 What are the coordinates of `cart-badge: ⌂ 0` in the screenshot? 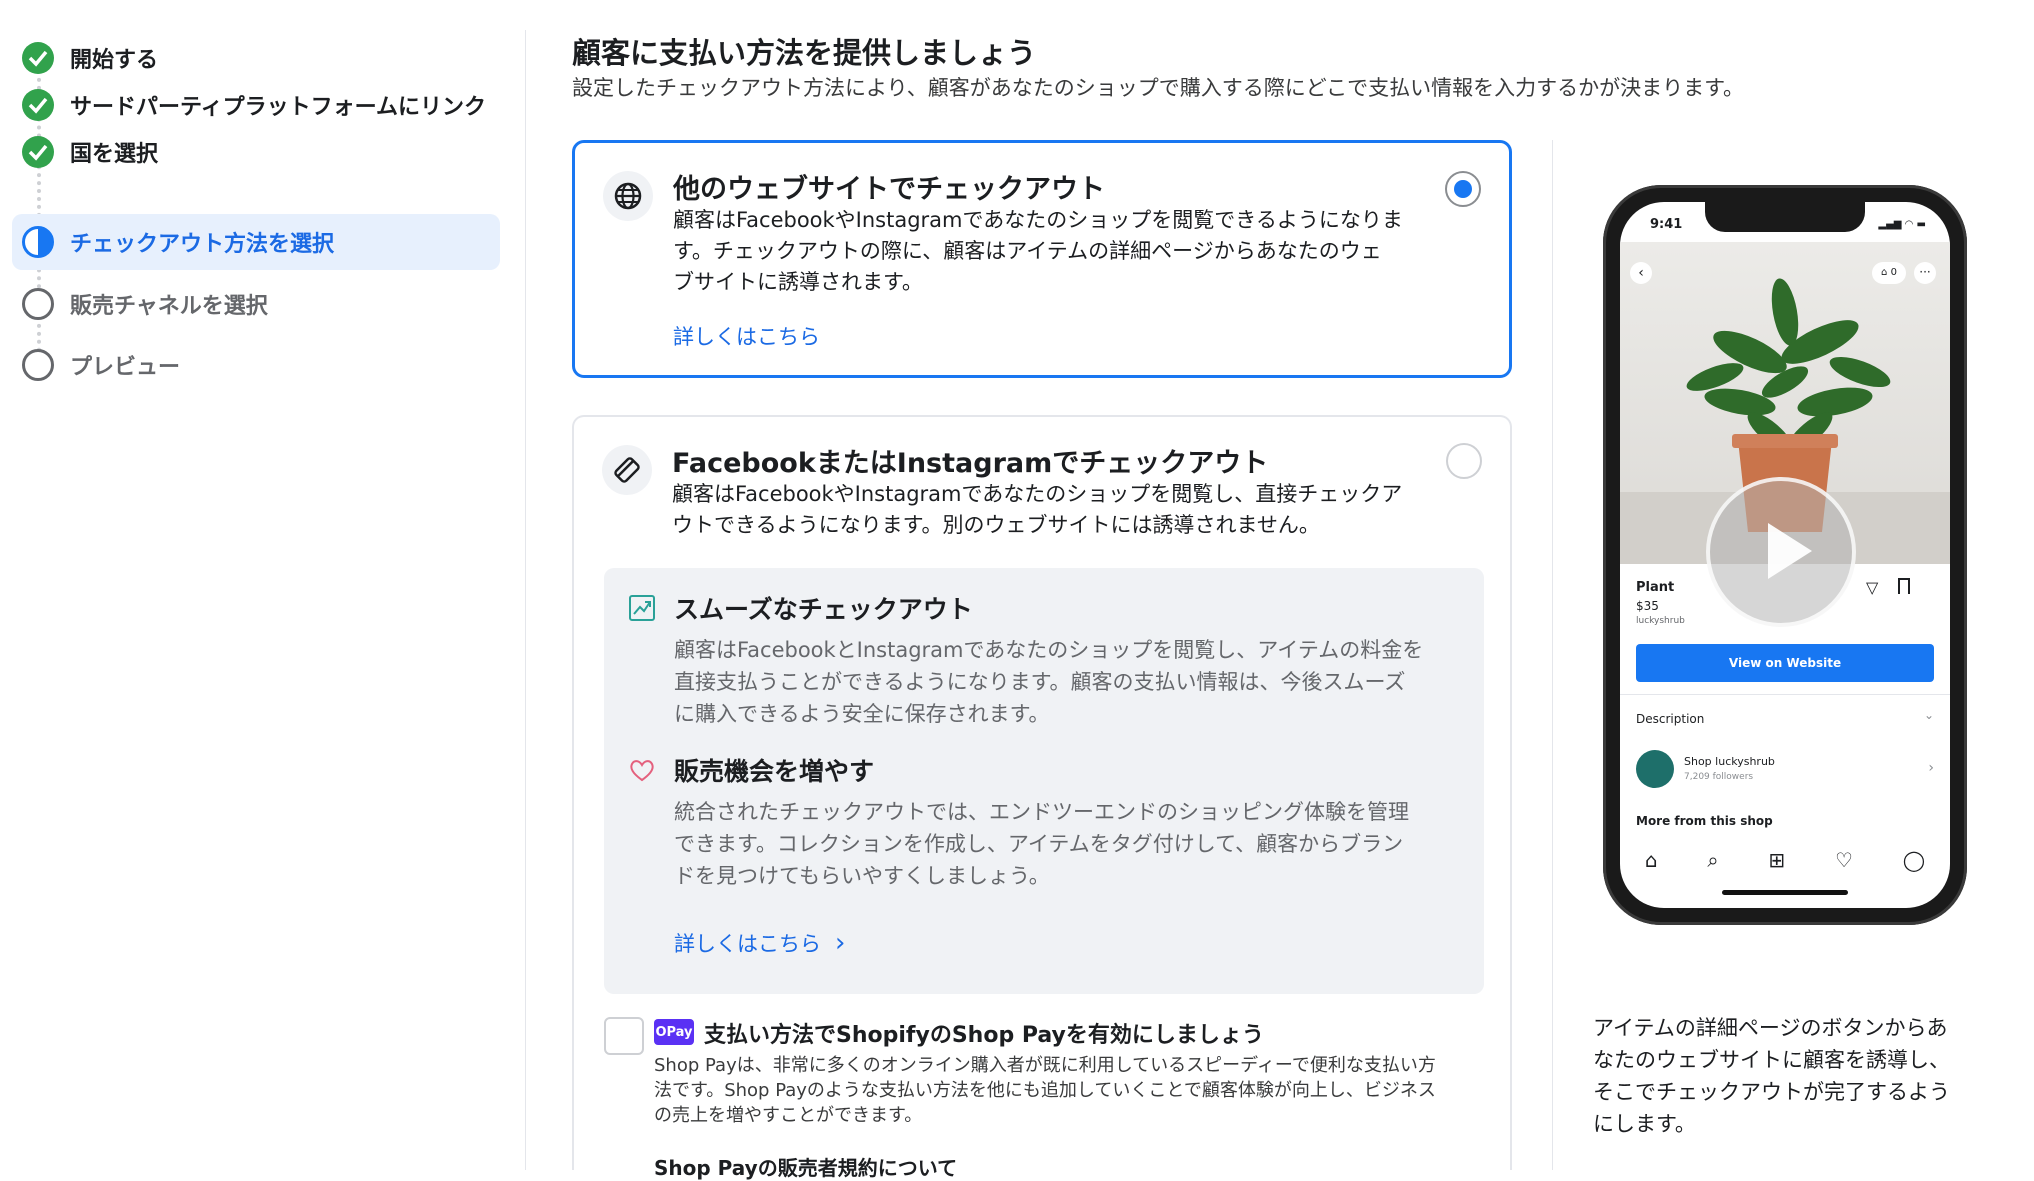 It's located at (1889, 273).